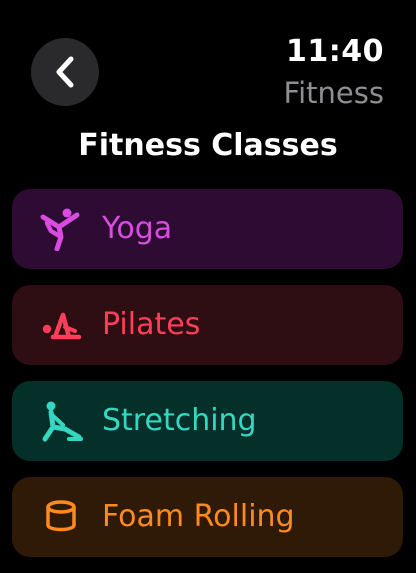 The height and width of the screenshot is (573, 416). I want to click on foam-rolling-icon, so click(61, 517).